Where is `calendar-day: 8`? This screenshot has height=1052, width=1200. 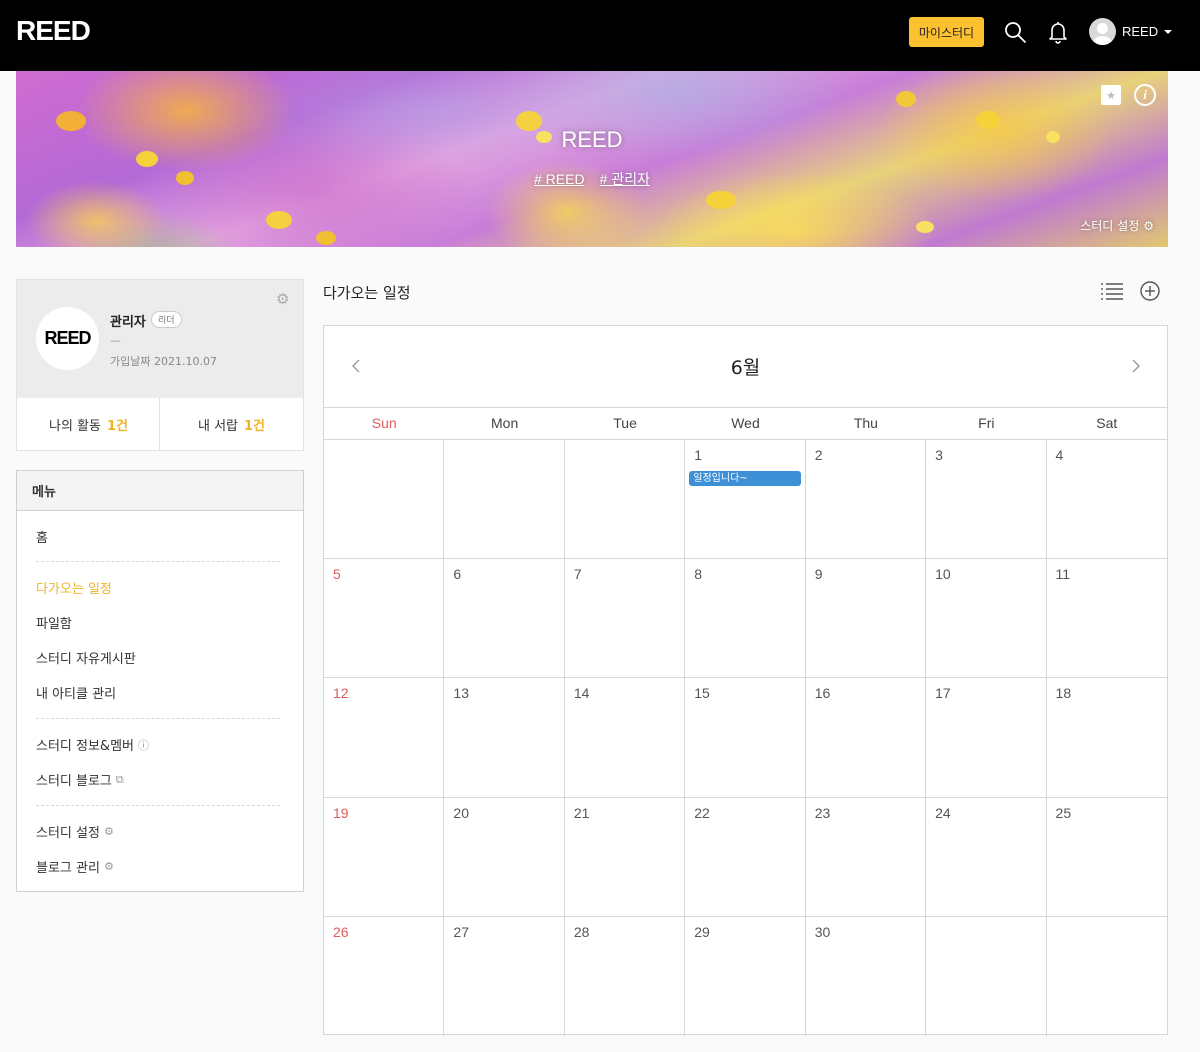
calendar-day: 8 is located at coordinates (745, 618).